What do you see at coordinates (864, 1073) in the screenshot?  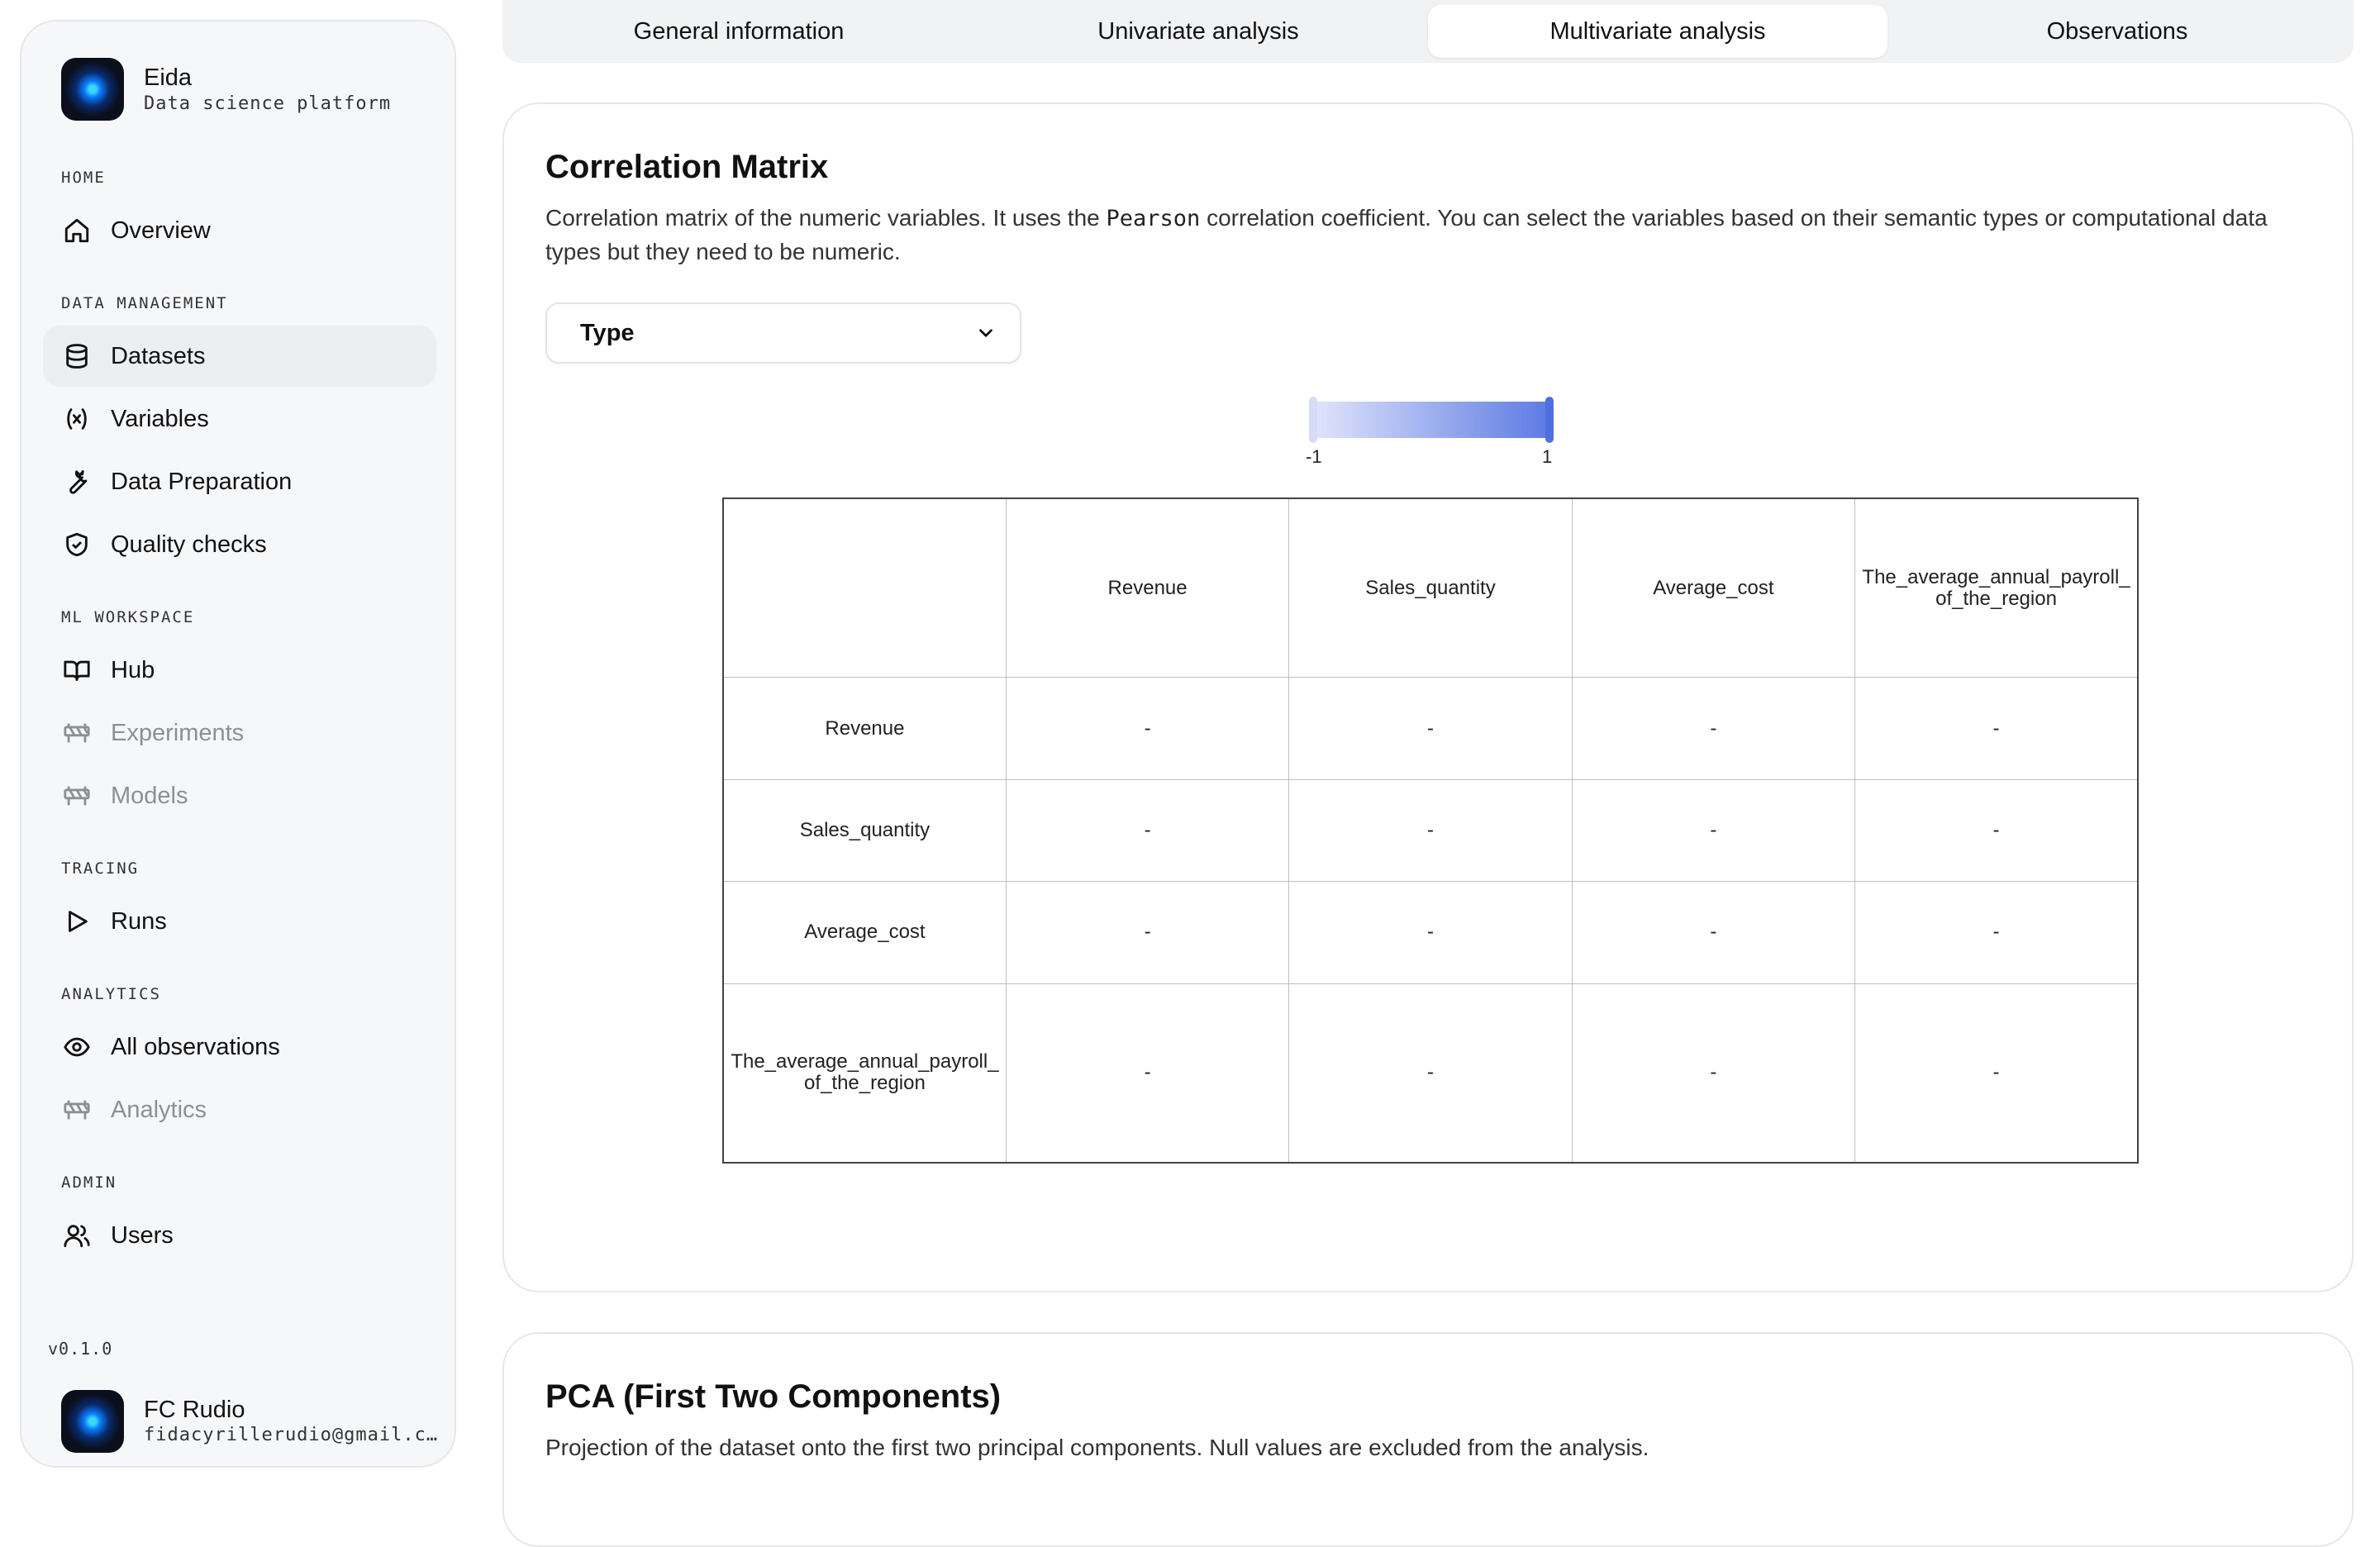 I see `row-header: The_average_annual_payroll_of_the_region` at bounding box center [864, 1073].